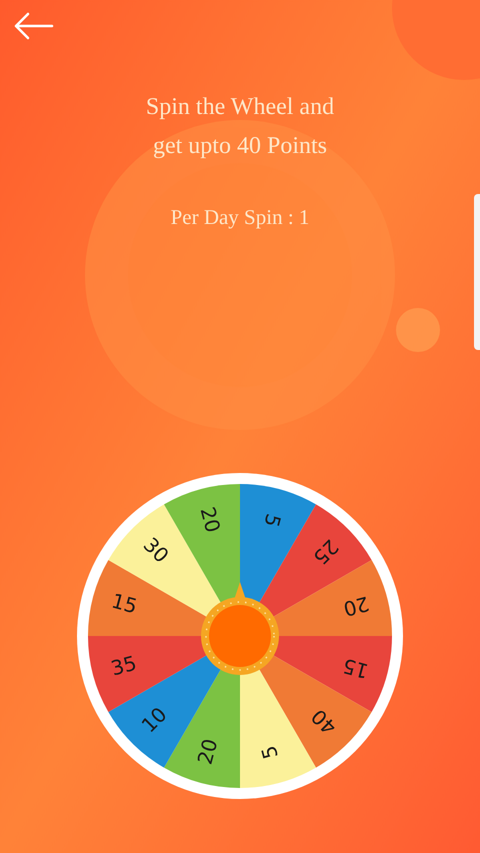 Image resolution: width=480 pixels, height=853 pixels. What do you see at coordinates (418, 330) in the screenshot?
I see `dot-decoration` at bounding box center [418, 330].